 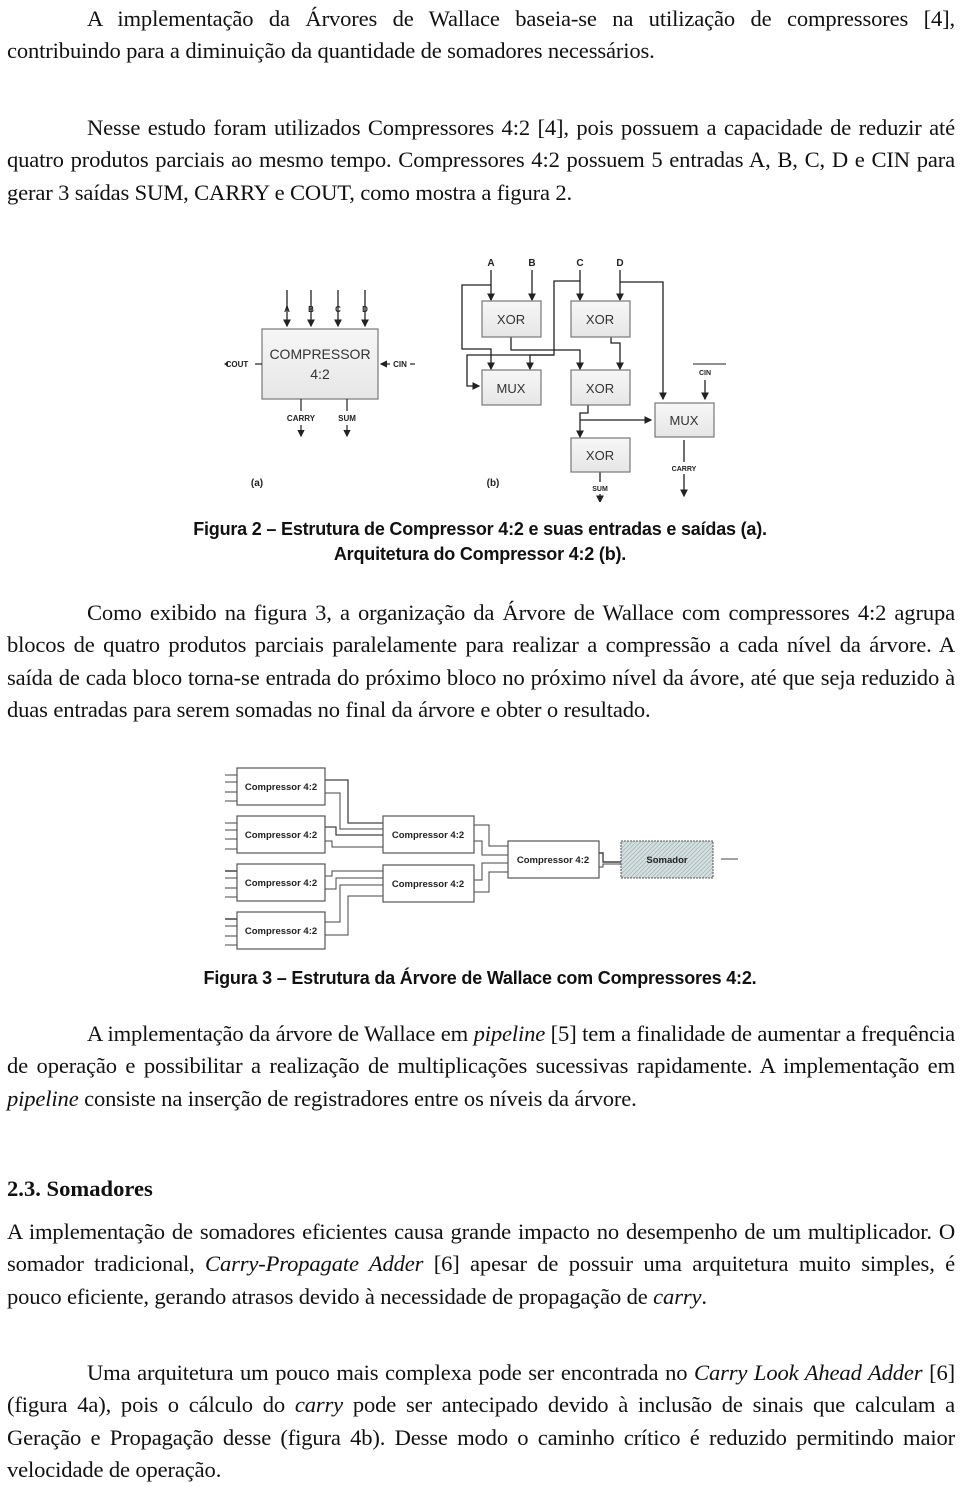 I want to click on text-run: ., so click(x=704, y=1296).